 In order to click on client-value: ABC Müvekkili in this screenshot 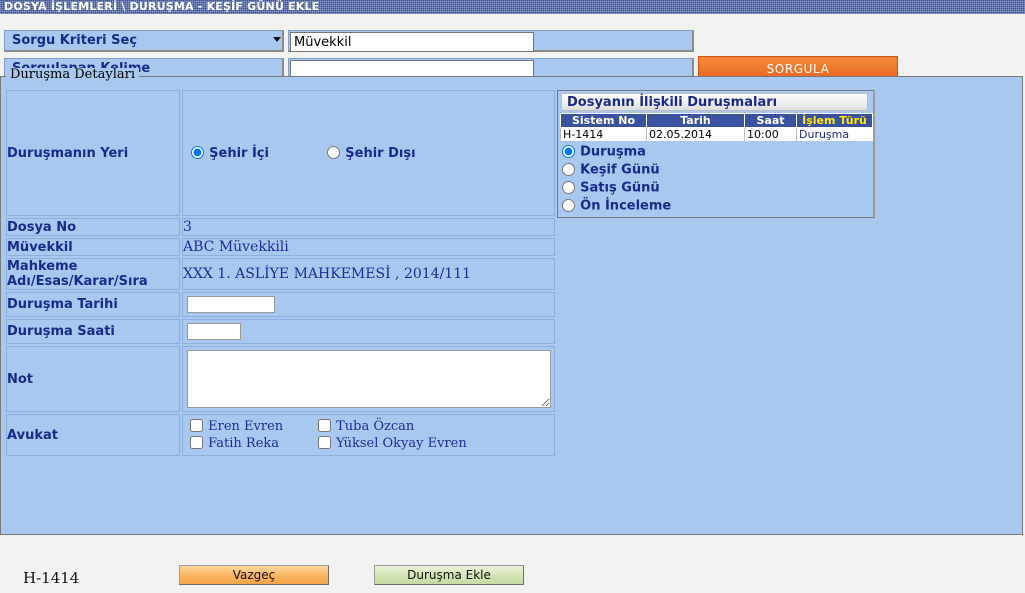, I will do `click(368, 247)`.